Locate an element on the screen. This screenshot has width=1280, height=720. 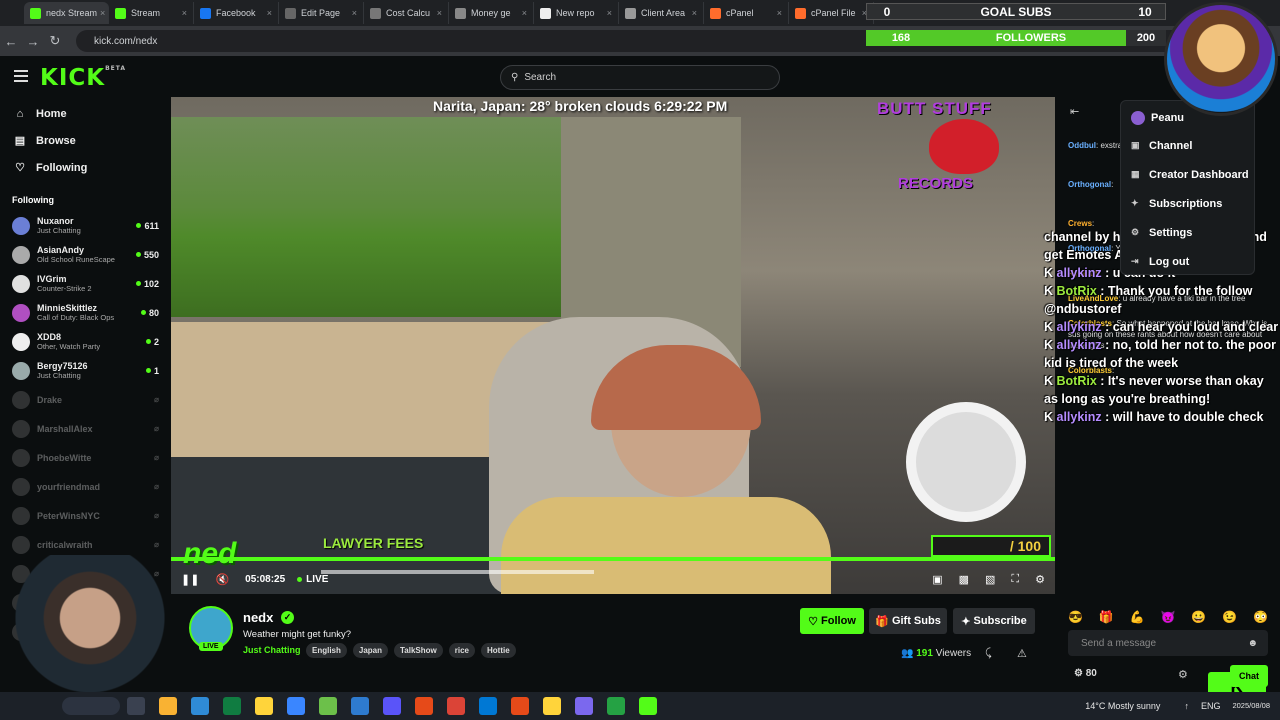
tray-weather: 14°C Mostly sunny is located at coordinates (1122, 706).